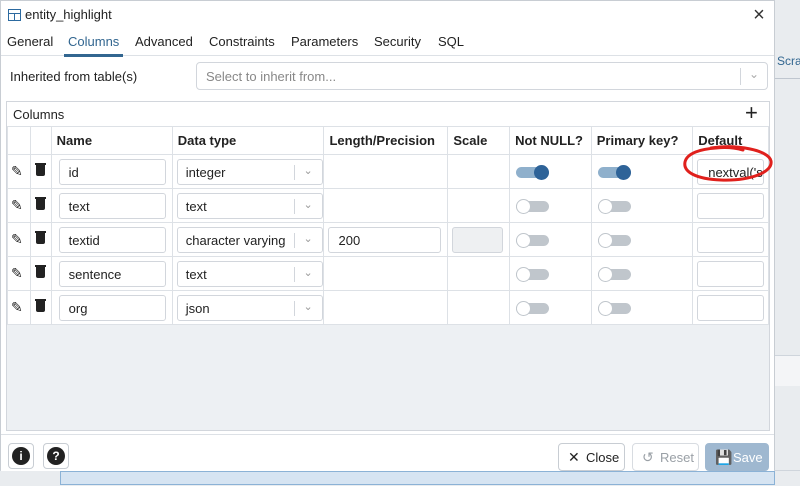 The width and height of the screenshot is (800, 486). What do you see at coordinates (196, 206) in the screenshot?
I see `data-type-value: text` at bounding box center [196, 206].